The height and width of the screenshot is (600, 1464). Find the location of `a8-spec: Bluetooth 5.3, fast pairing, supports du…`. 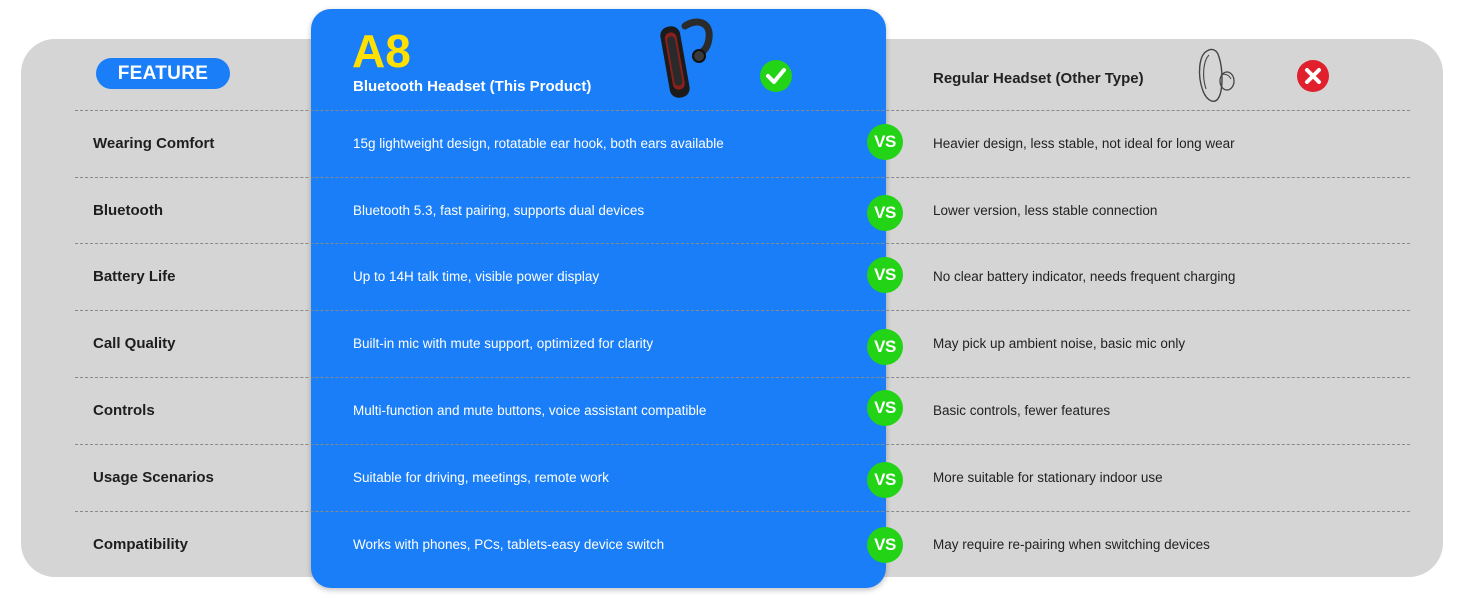

a8-spec: Bluetooth 5.3, fast pairing, supports du… is located at coordinates (499, 210).